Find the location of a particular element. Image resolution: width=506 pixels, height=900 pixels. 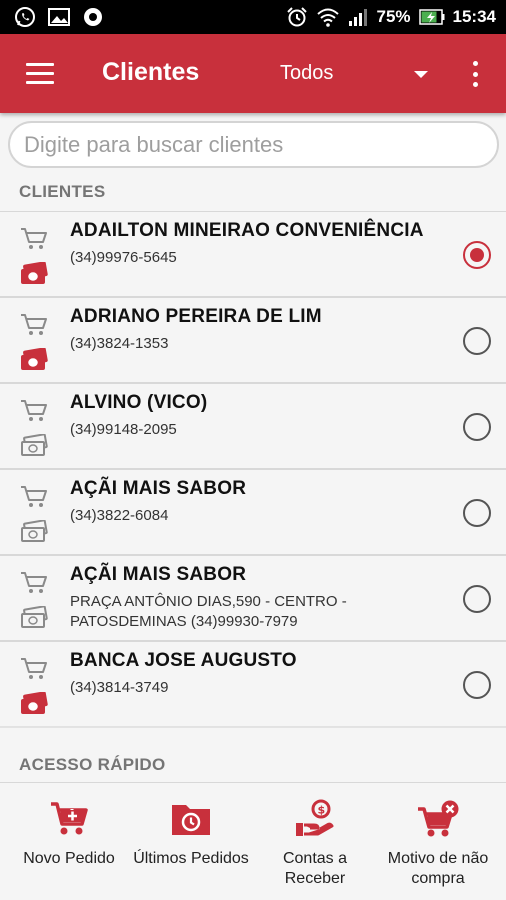

filter-dropdown: Todos is located at coordinates (354, 75).